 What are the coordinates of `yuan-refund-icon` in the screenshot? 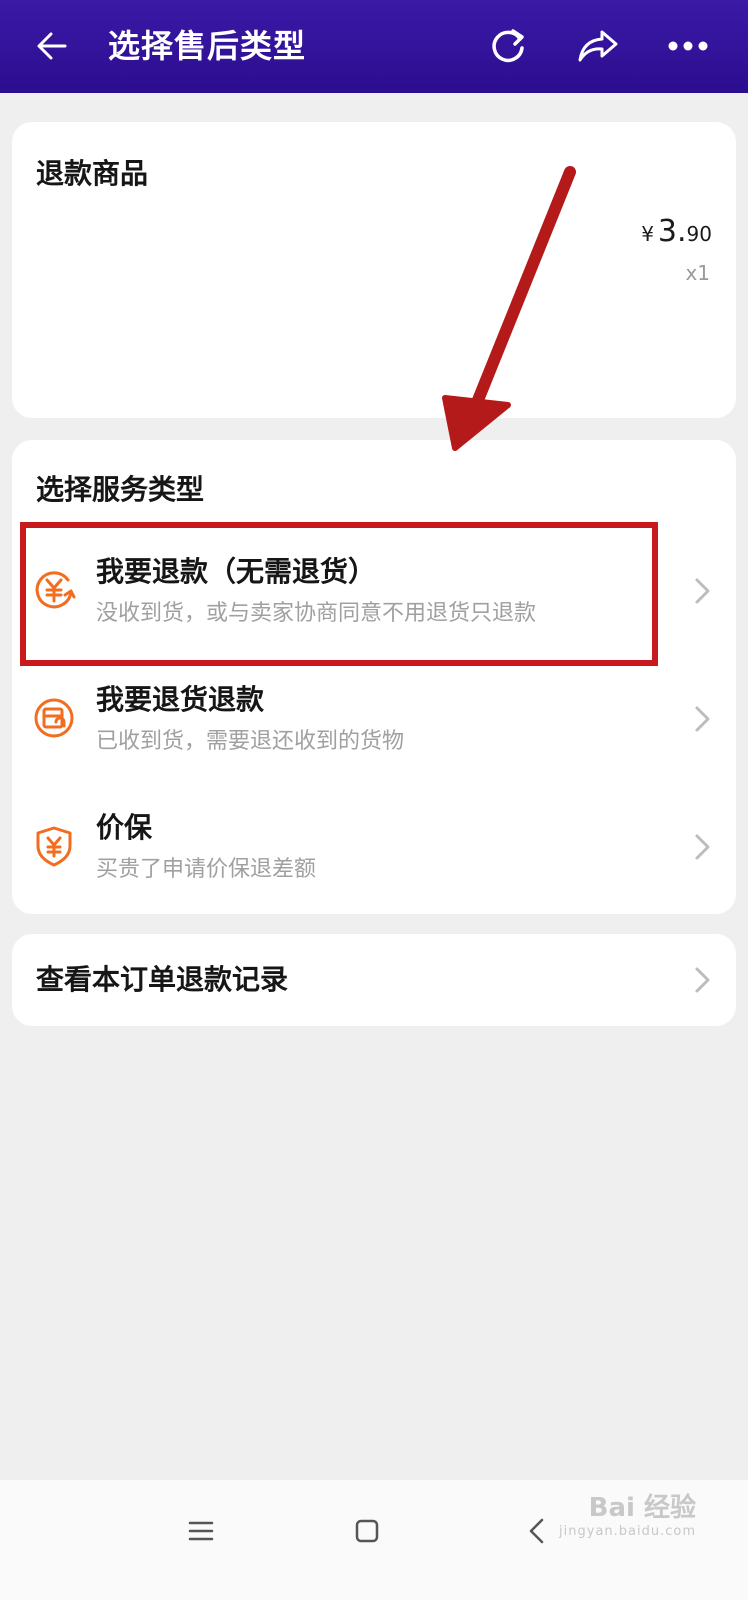 It's located at (55, 590).